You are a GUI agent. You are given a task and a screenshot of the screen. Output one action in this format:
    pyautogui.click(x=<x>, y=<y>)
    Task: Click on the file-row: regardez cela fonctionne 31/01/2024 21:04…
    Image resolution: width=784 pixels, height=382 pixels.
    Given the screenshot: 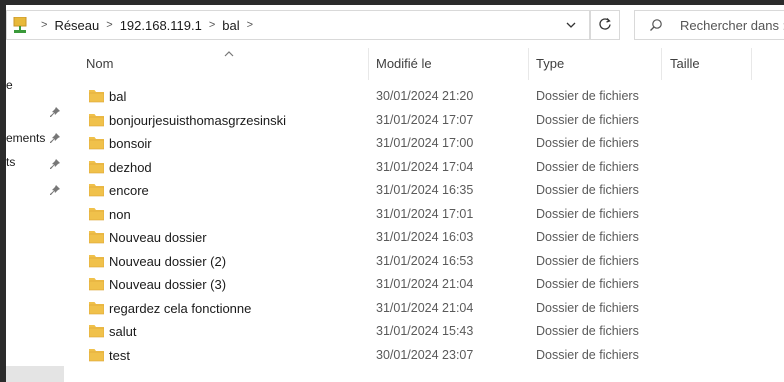 What is the action you would take?
    pyautogui.click(x=428, y=308)
    